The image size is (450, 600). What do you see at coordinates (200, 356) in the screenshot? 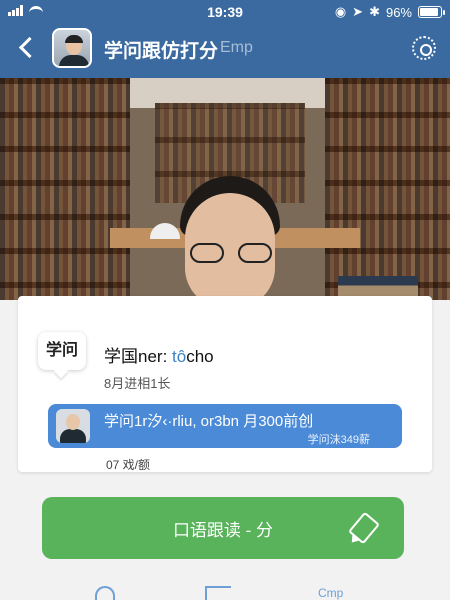
I see `lesson-suffix: cho` at bounding box center [200, 356].